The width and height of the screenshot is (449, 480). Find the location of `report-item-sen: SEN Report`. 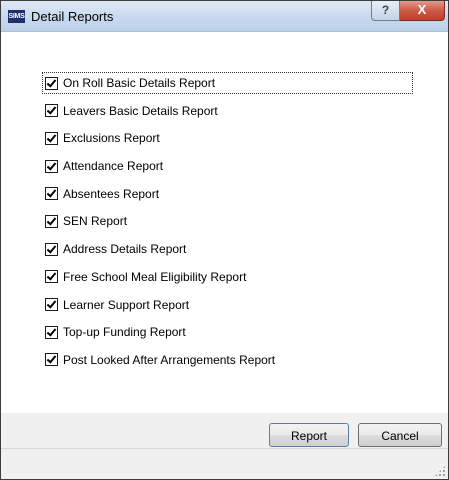

report-item-sen: SEN Report is located at coordinates (228, 221).